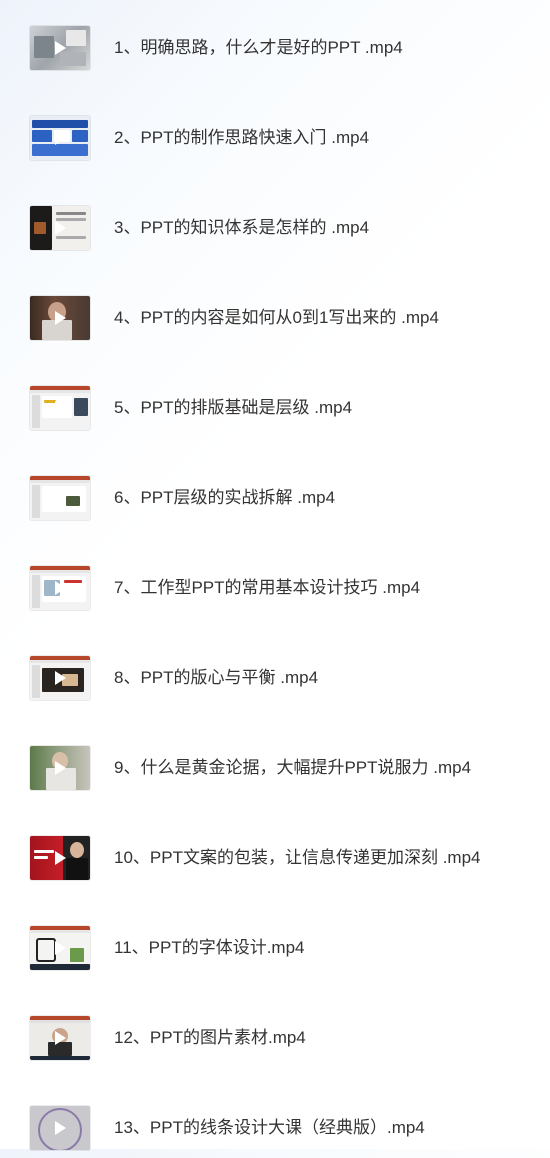 The image size is (550, 1158). I want to click on video-title: 13、PPT的线条设计大课（经典版）.mp4, so click(269, 1128).